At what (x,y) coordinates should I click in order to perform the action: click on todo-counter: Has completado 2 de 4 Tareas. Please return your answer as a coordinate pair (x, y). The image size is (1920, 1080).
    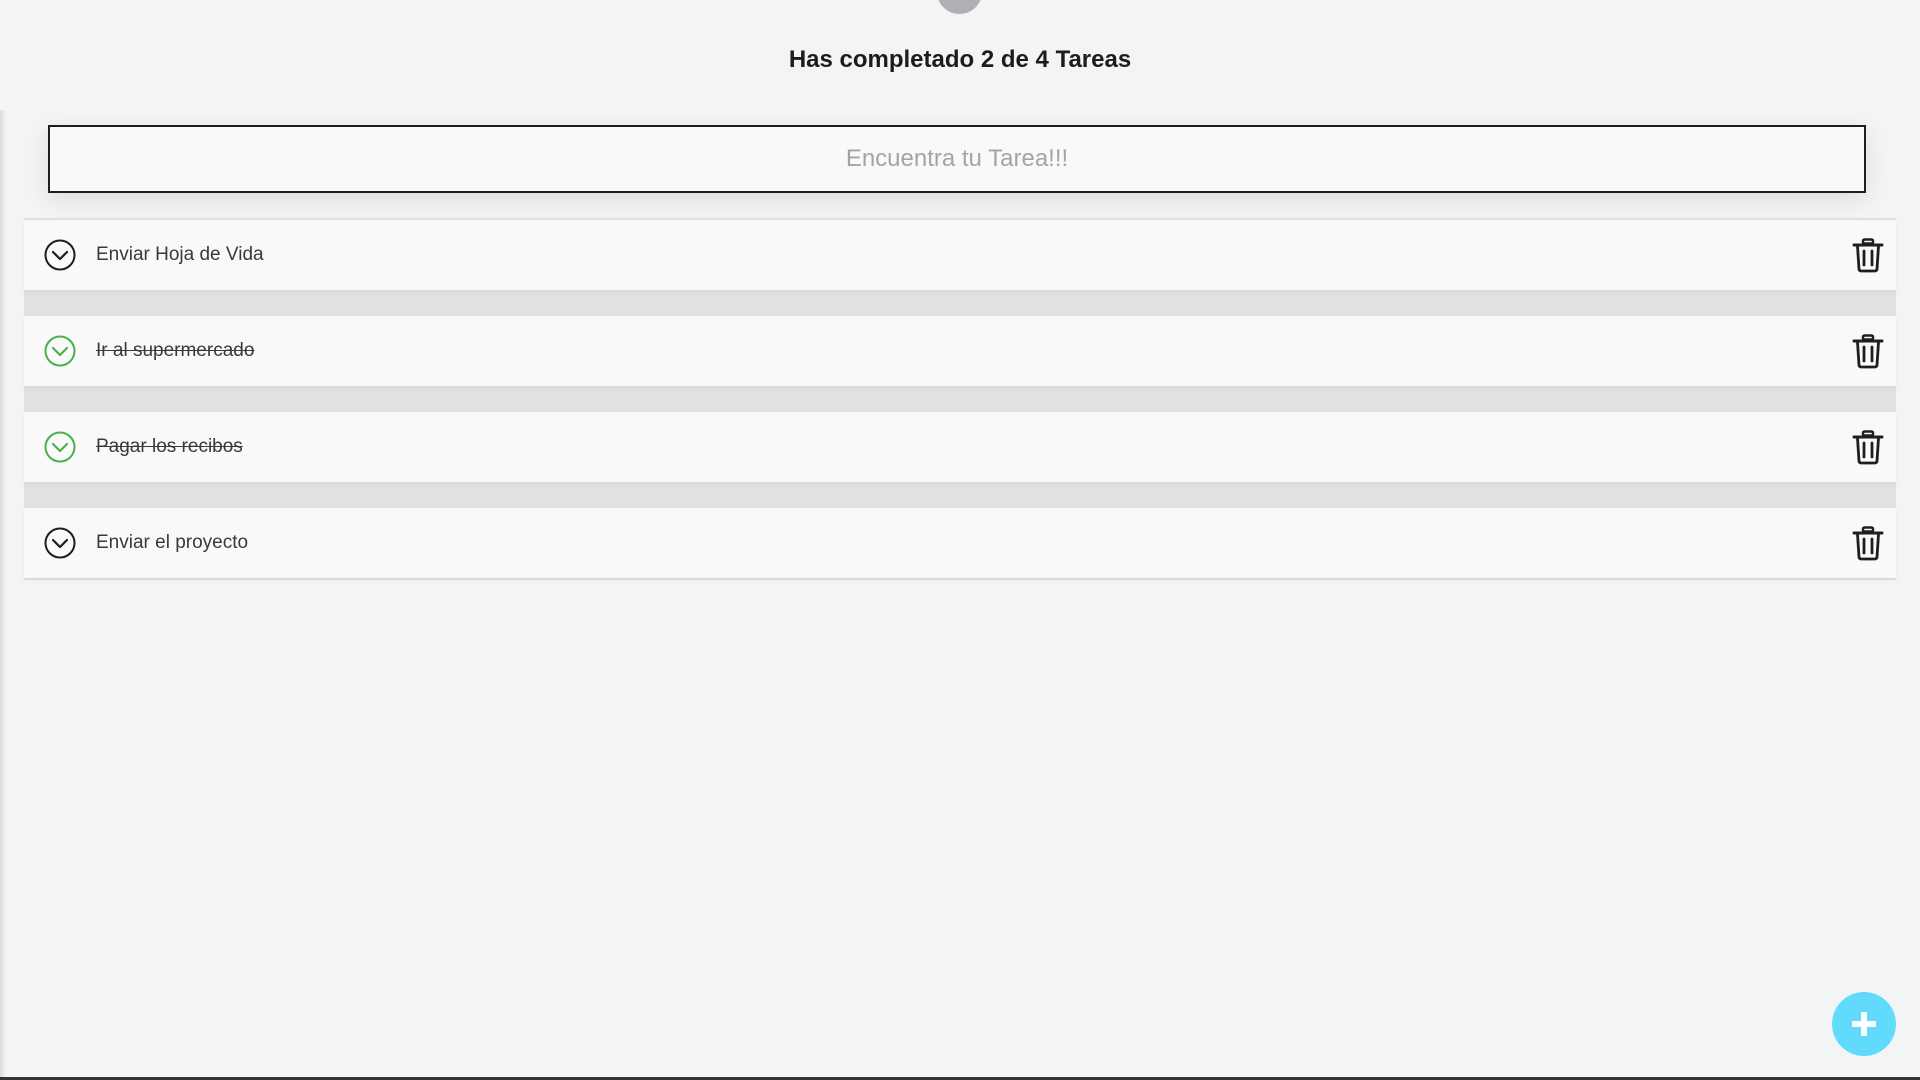
    Looking at the image, I should click on (960, 59).